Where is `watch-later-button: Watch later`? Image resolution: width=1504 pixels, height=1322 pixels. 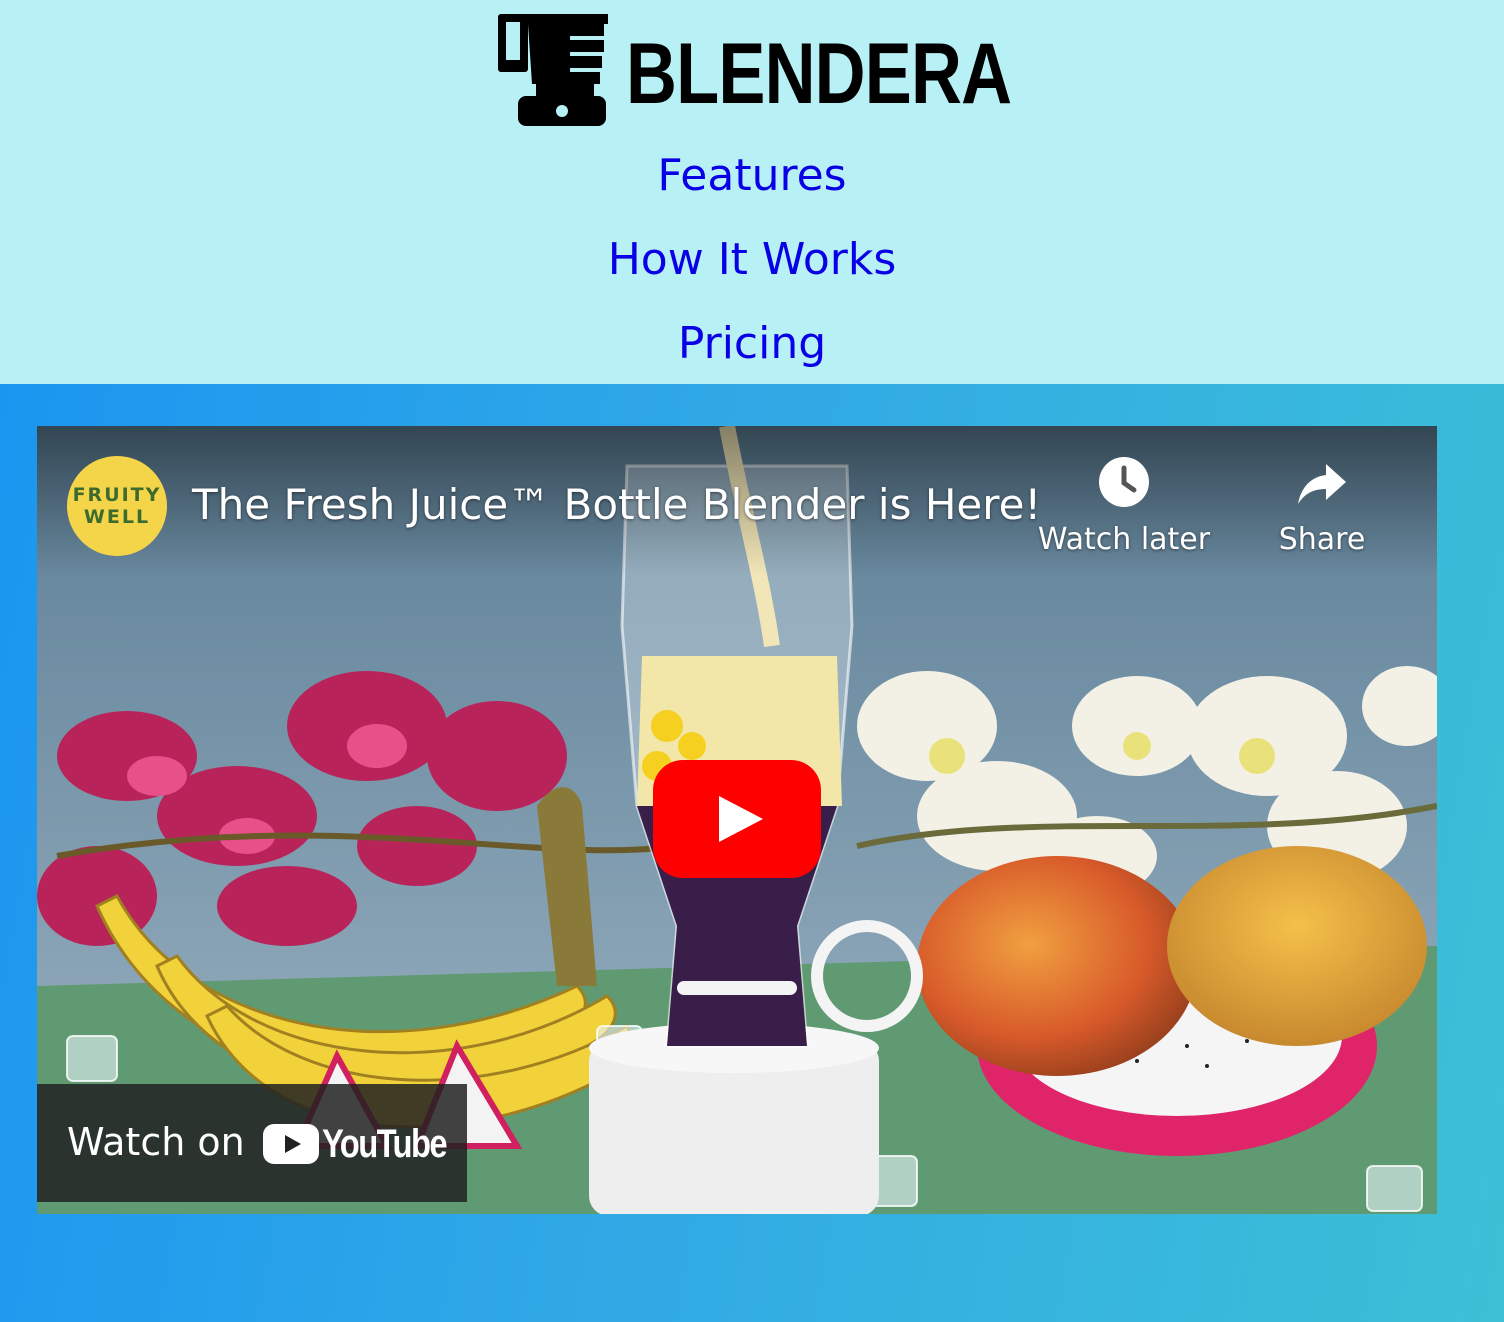 watch-later-button: Watch later is located at coordinates (1124, 506).